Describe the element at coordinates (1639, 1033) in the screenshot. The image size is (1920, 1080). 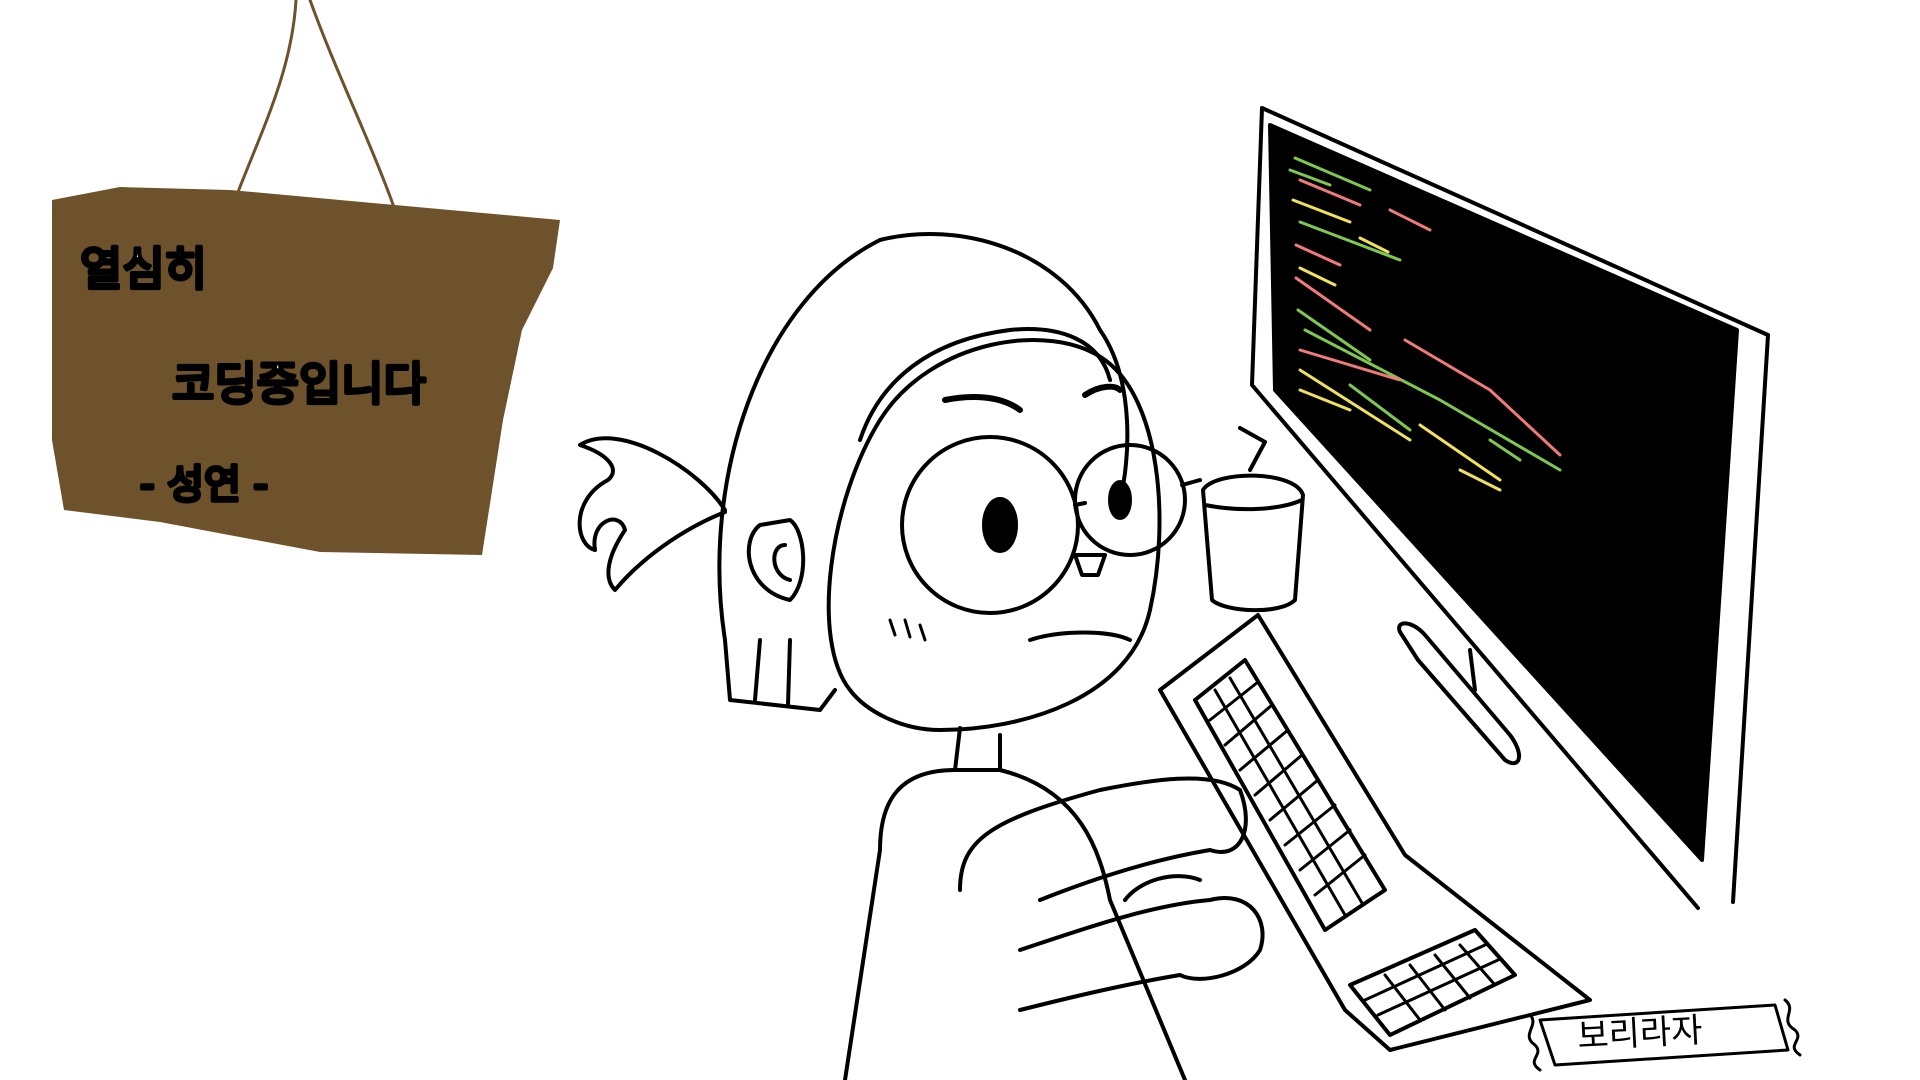
I see `signature-text: 보리라자` at that location.